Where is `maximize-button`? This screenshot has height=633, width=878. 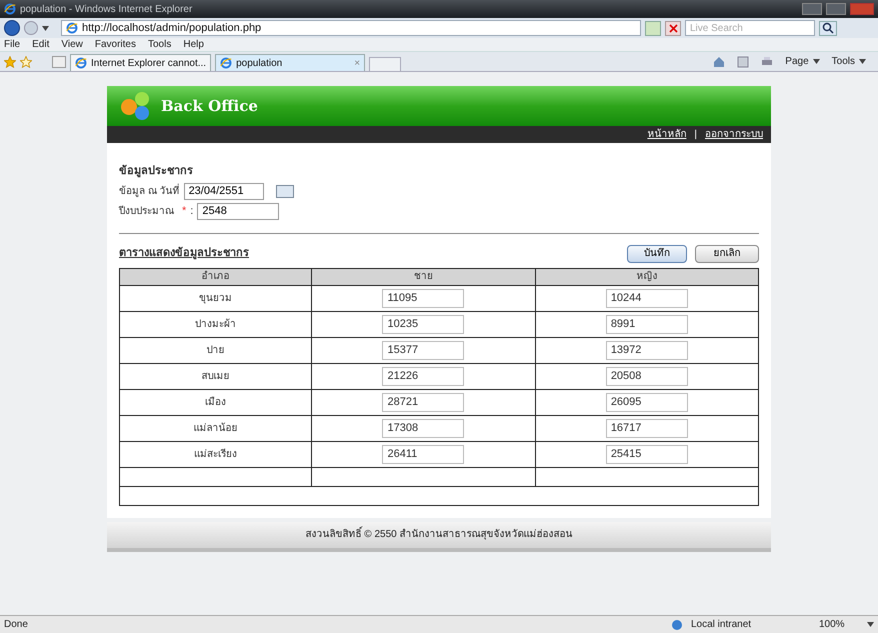 maximize-button is located at coordinates (836, 9).